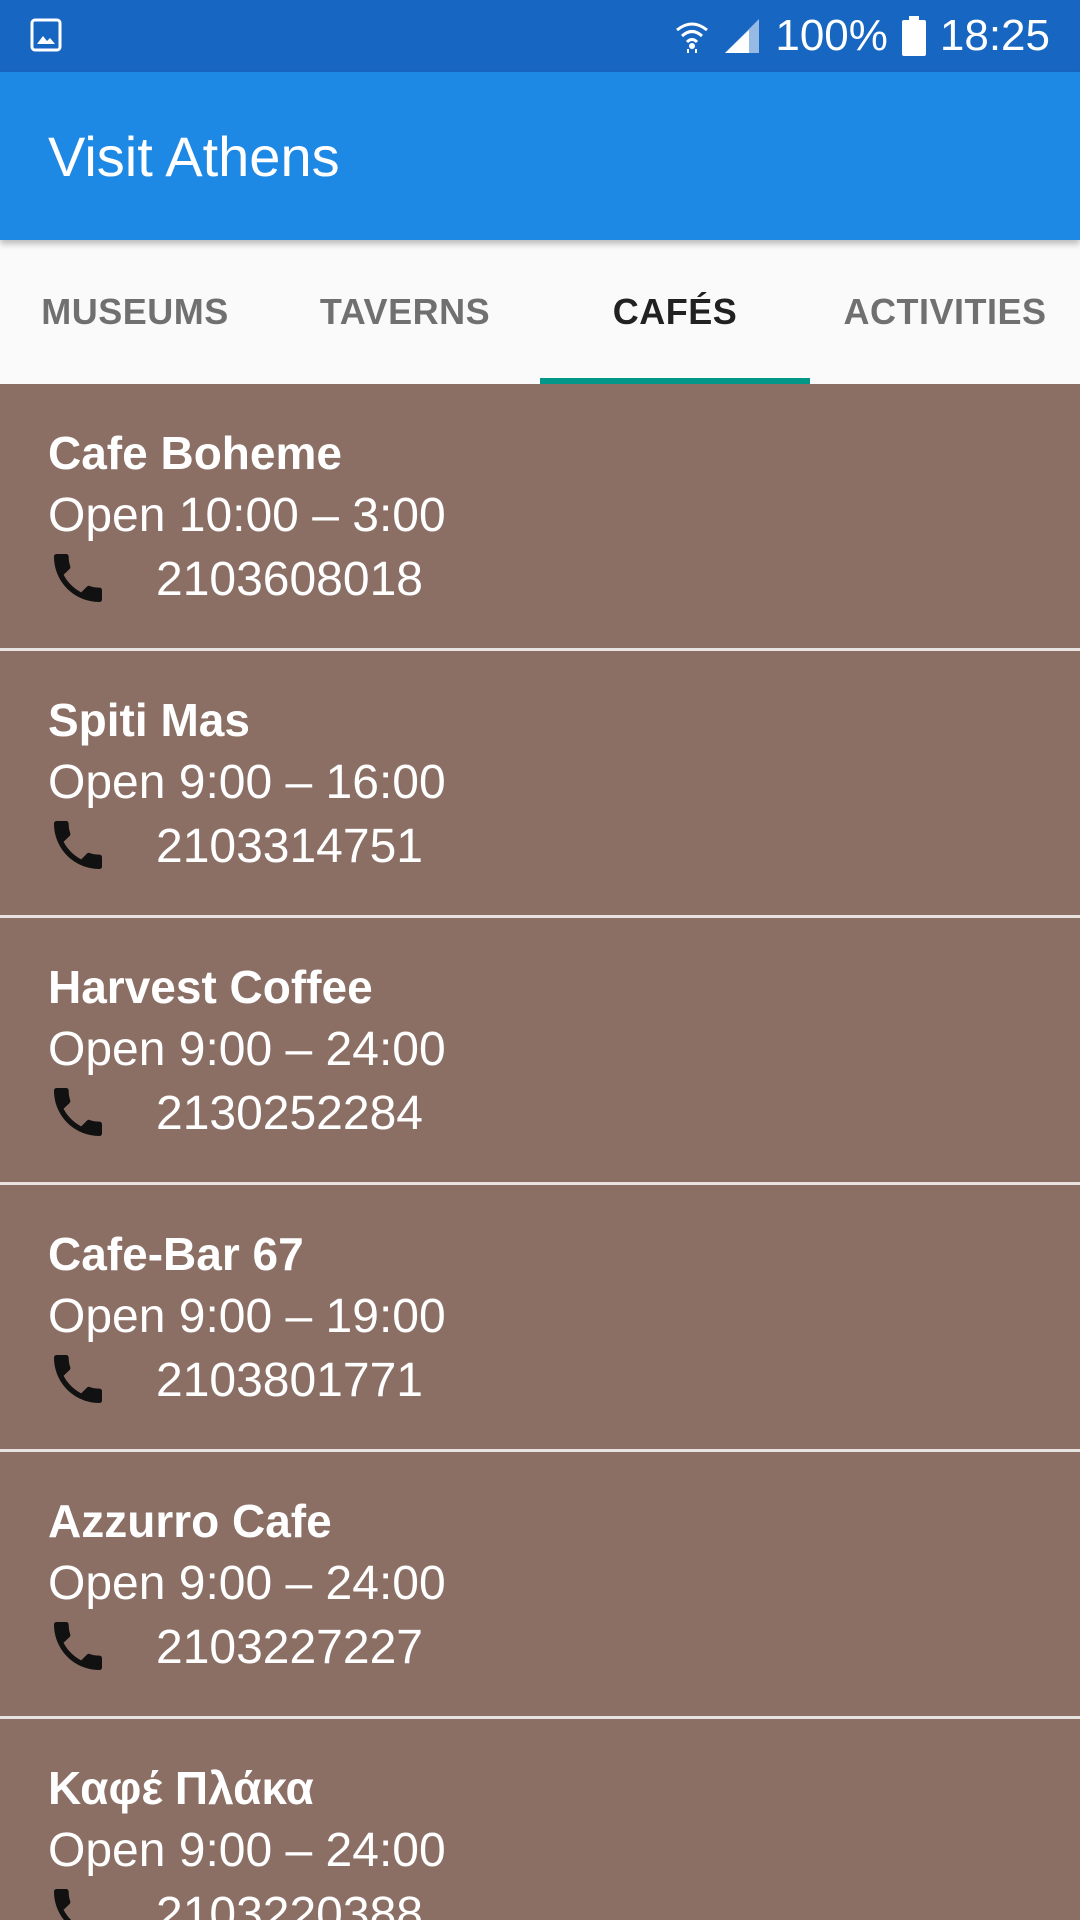 Image resolution: width=1080 pixels, height=1920 pixels. Describe the element at coordinates (247, 515) in the screenshot. I see `cafe-hours: Open 10:00 – 3:00` at that location.